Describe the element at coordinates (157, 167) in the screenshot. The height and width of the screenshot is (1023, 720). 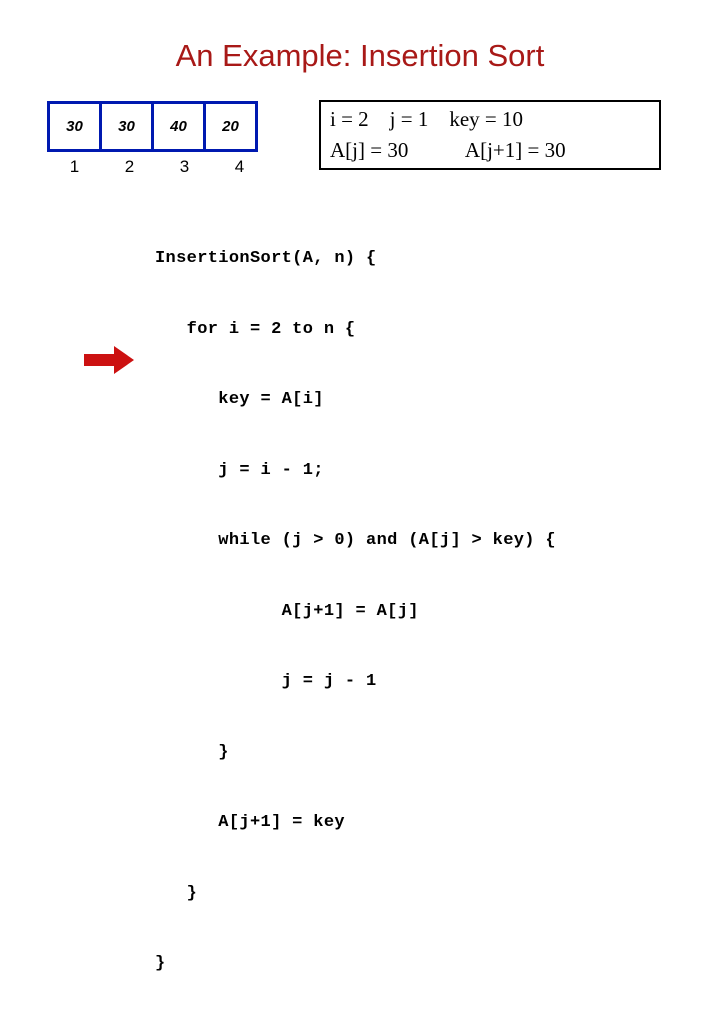
I see `array-index-row: 1 2 3 4` at that location.